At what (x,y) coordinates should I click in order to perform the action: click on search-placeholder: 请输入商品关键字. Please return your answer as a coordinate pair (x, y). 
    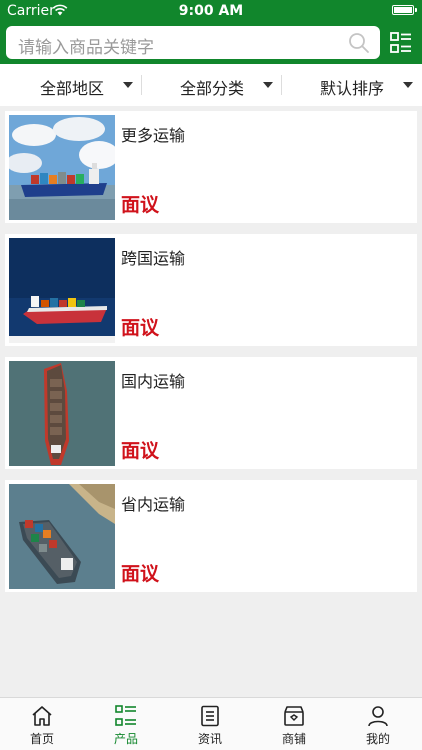
    Looking at the image, I should click on (86, 48).